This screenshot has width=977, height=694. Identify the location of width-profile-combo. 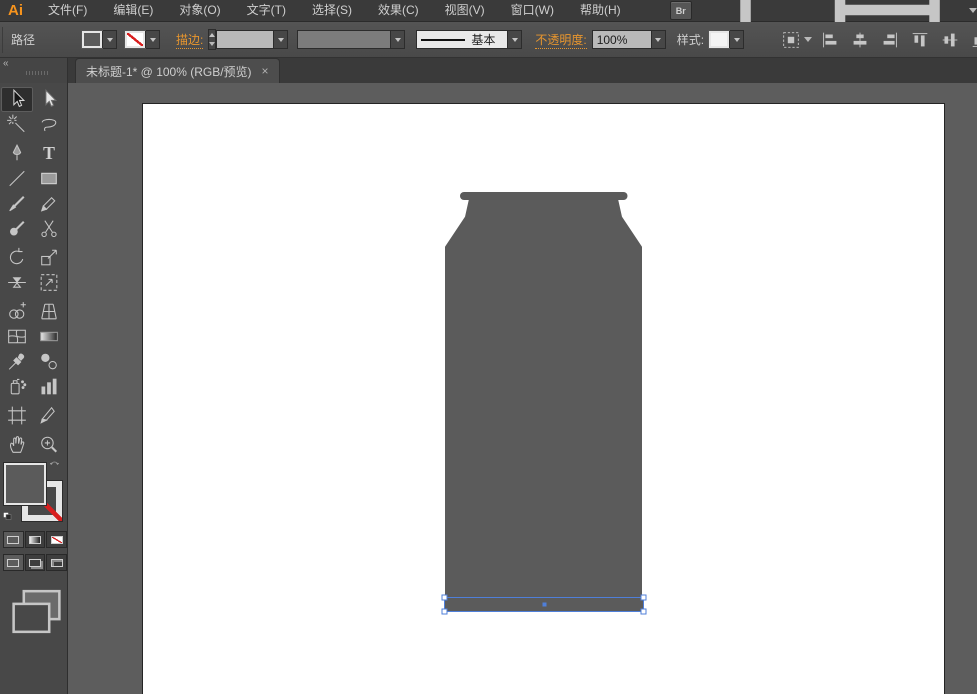
(351, 39).